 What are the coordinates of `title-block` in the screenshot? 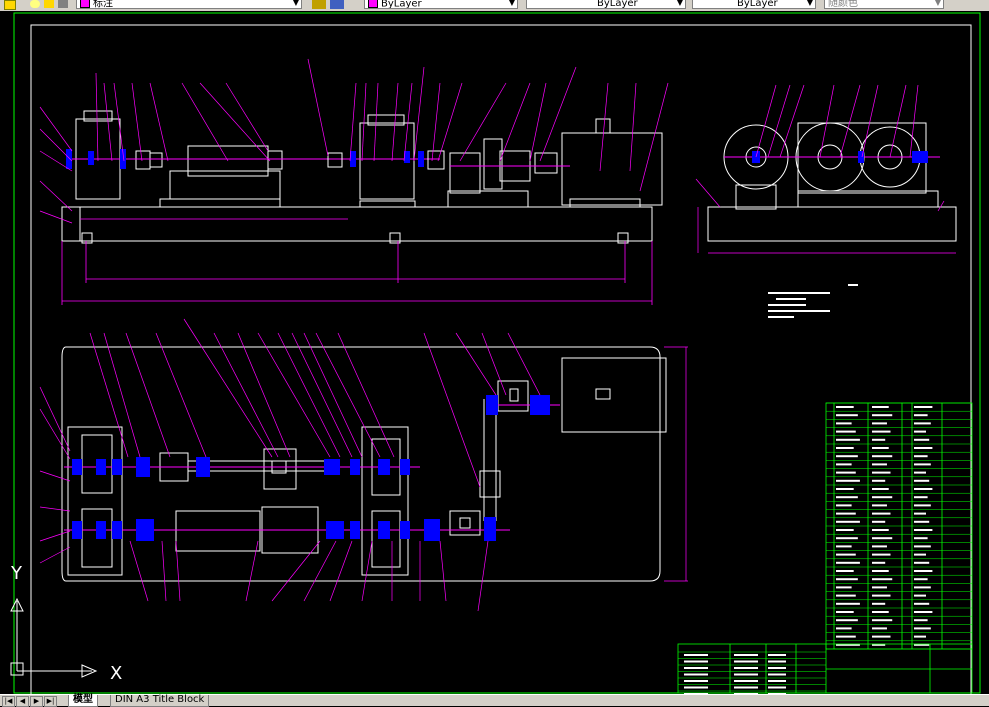 It's located at (825, 668).